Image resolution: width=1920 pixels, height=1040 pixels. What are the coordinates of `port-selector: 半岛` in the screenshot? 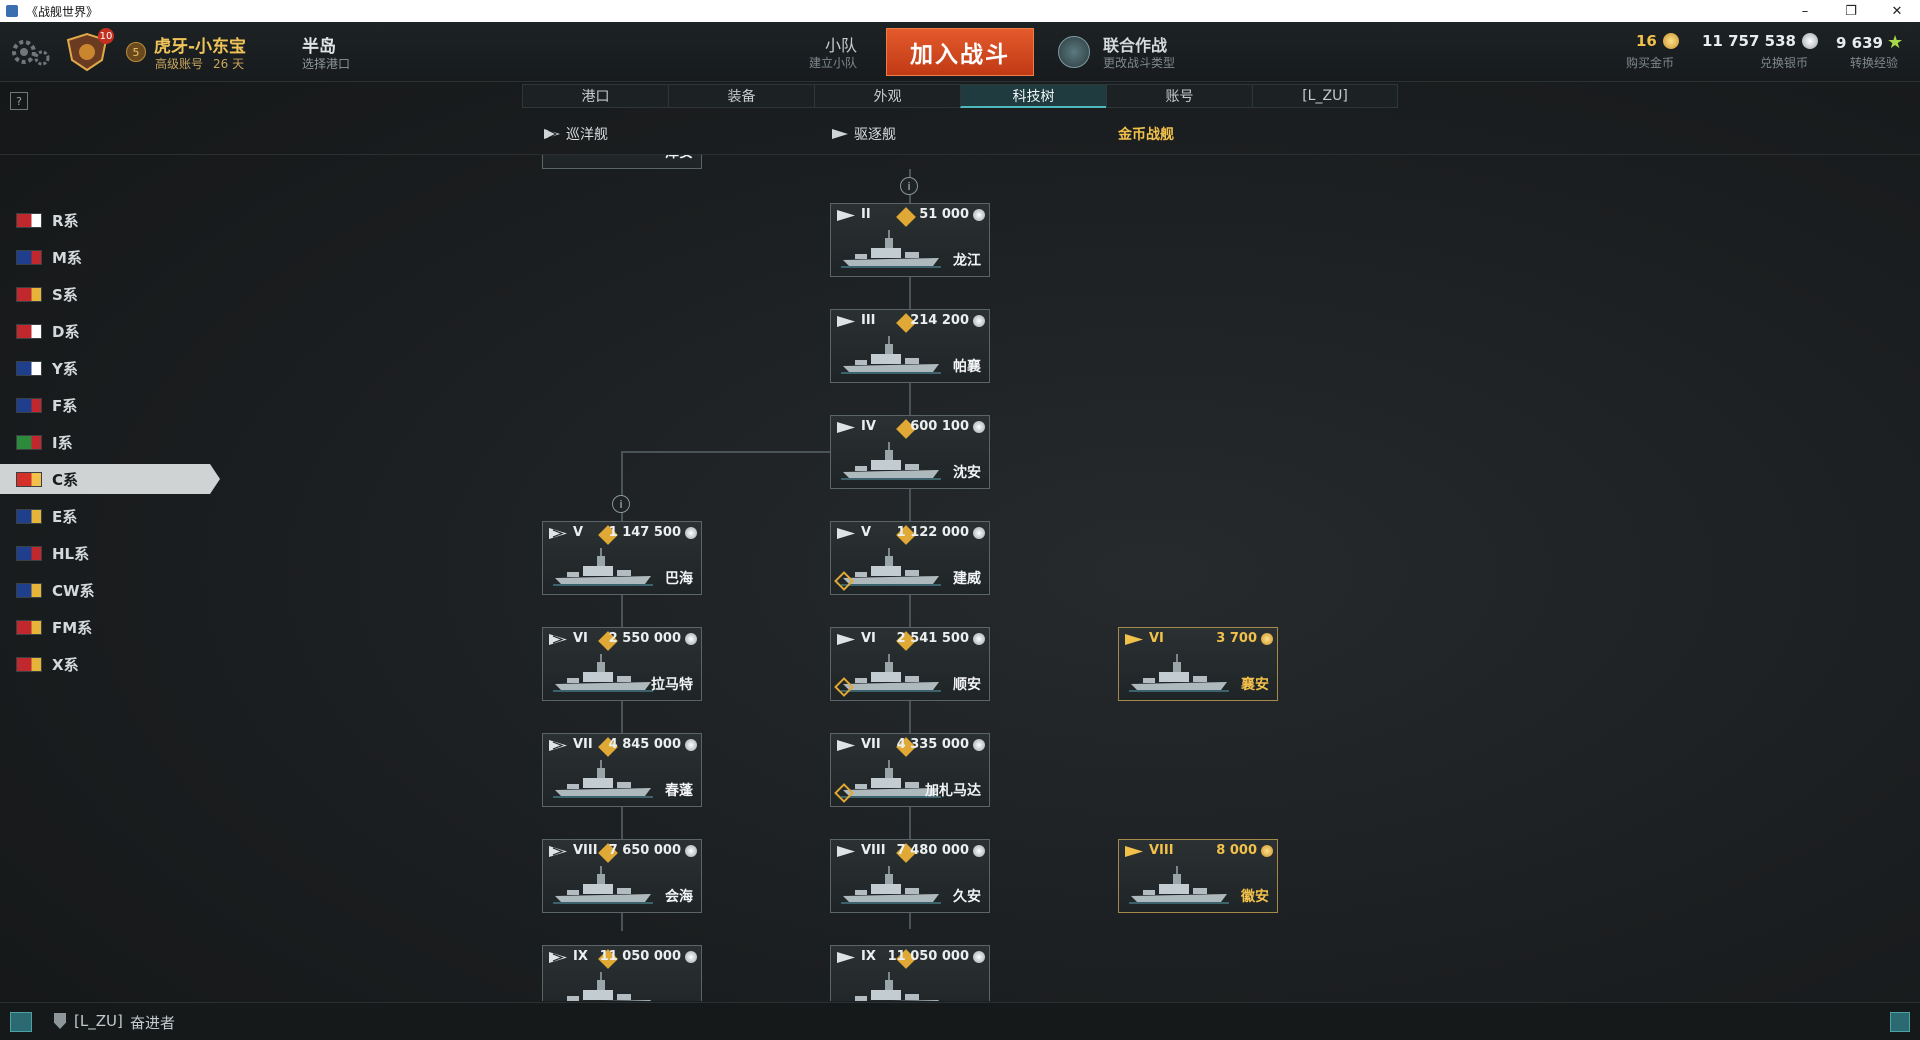 It's located at (319, 44).